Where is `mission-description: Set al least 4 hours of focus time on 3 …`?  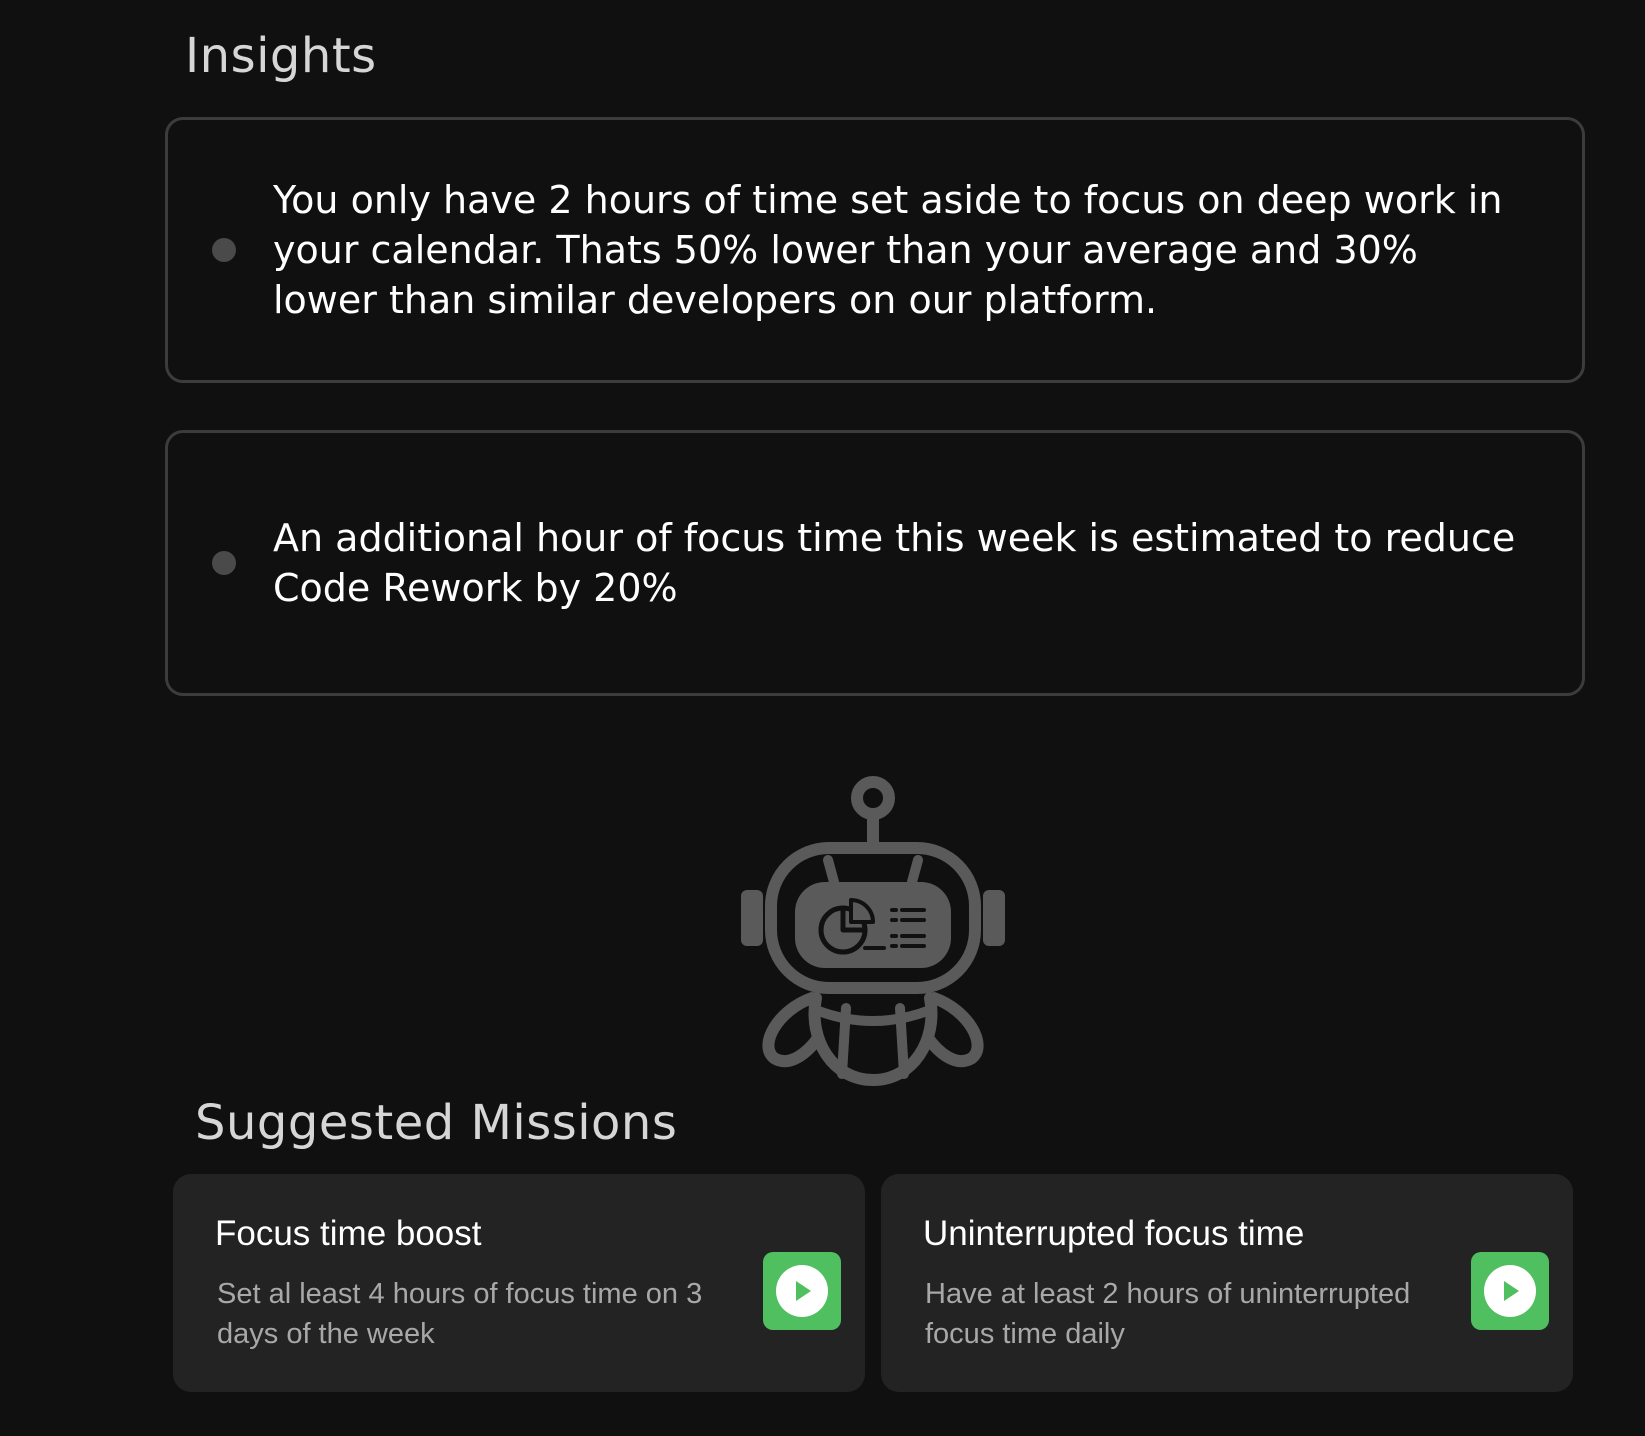
mission-description: Set al least 4 hours of focus time on 3 … is located at coordinates (460, 1314).